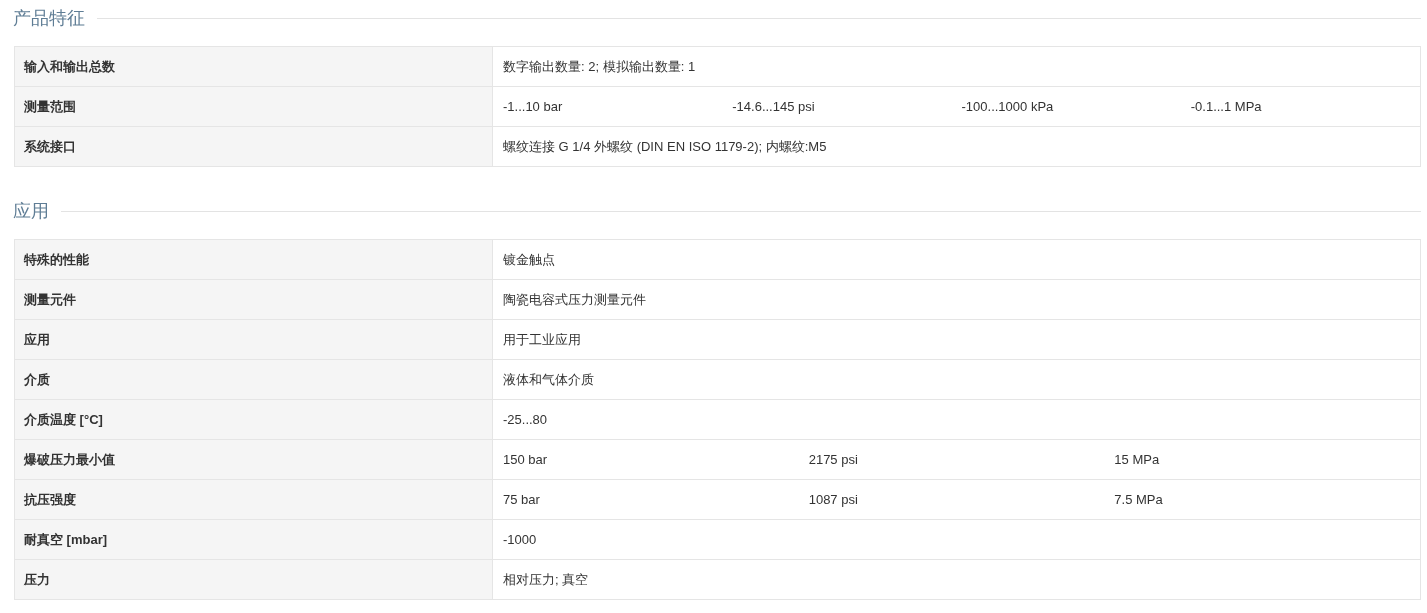  What do you see at coordinates (1008, 106) in the screenshot?
I see `spec-value: -100...1000 kPa` at bounding box center [1008, 106].